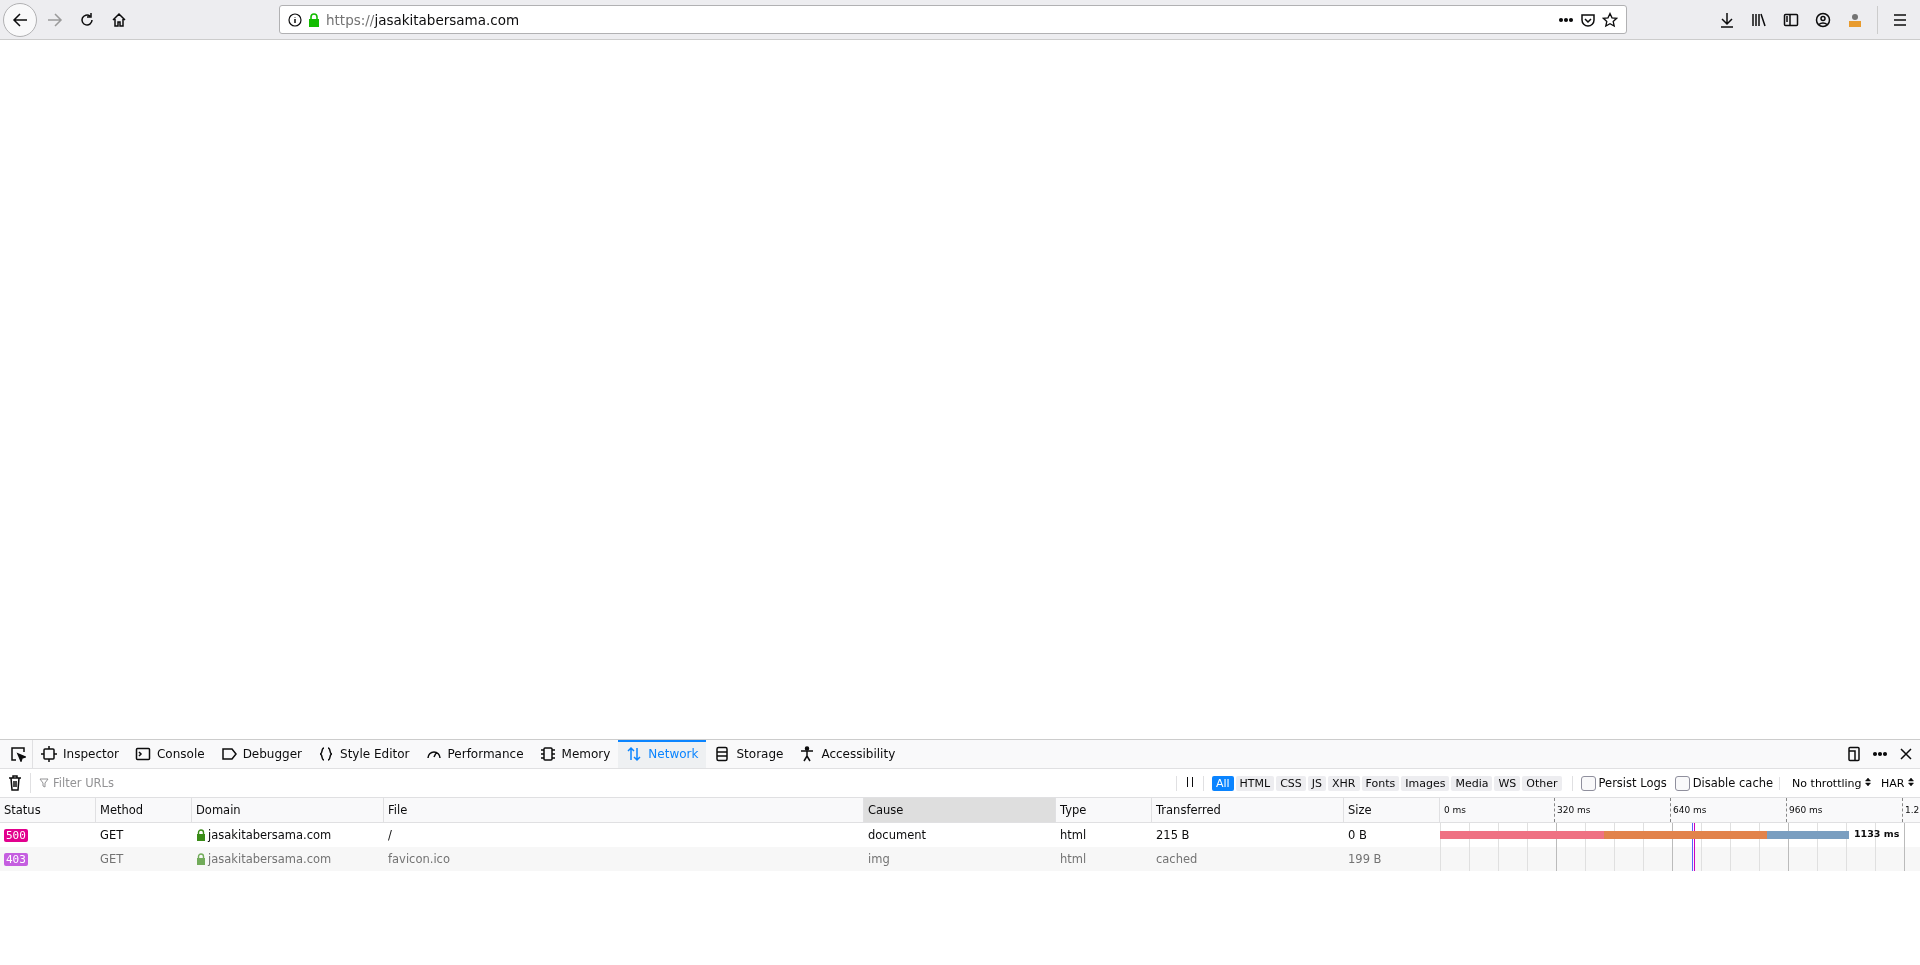 This screenshot has width=1920, height=965. I want to click on home-icon, so click(119, 19).